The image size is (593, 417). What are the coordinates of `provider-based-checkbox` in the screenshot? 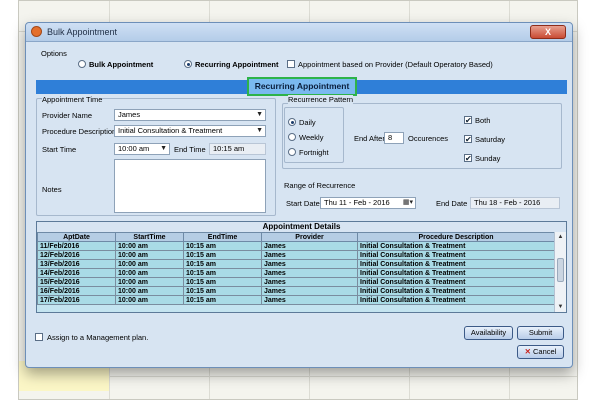 It's located at (291, 64).